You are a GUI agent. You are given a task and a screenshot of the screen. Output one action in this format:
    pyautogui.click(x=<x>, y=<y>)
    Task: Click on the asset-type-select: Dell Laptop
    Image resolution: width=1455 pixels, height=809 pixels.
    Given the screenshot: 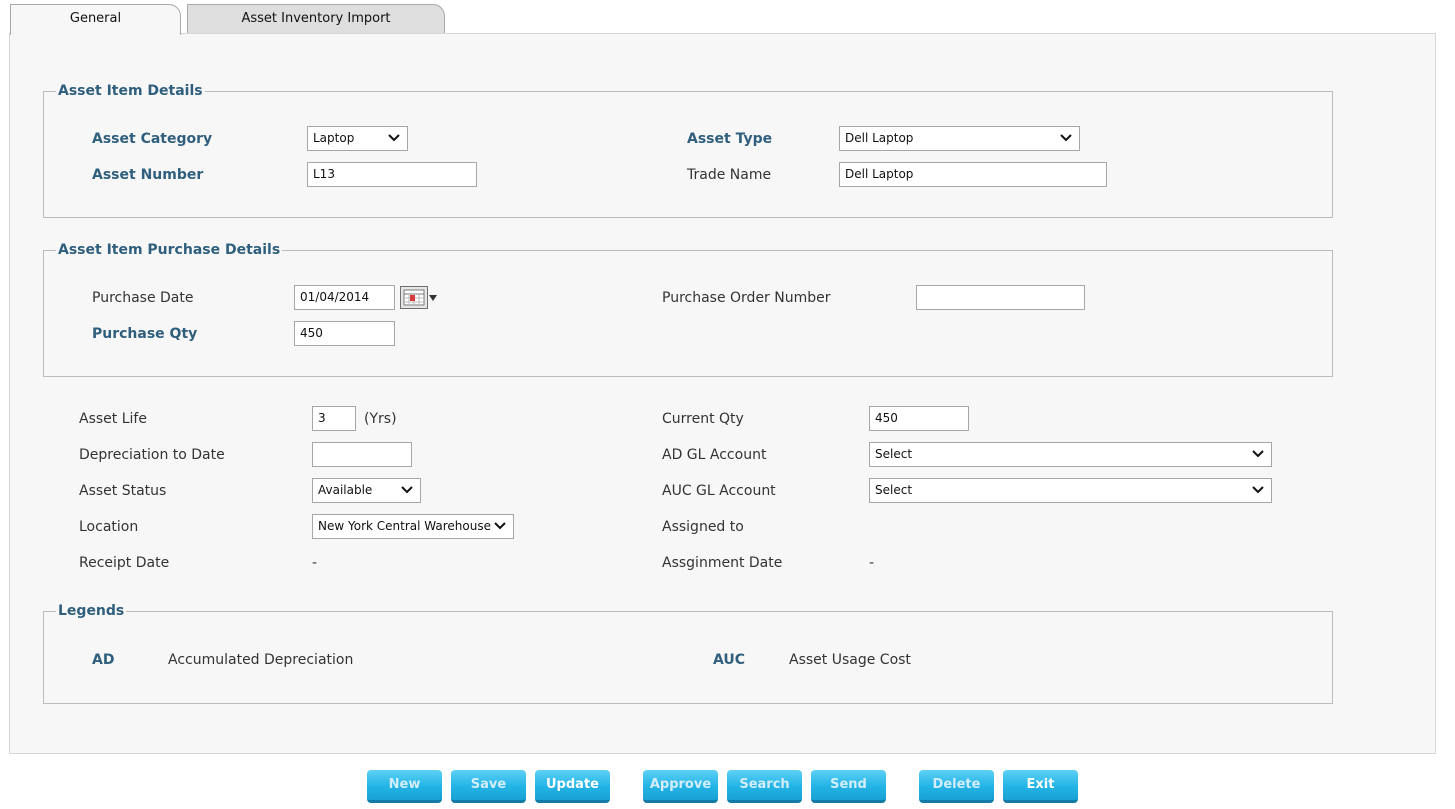 What is the action you would take?
    pyautogui.click(x=959, y=138)
    